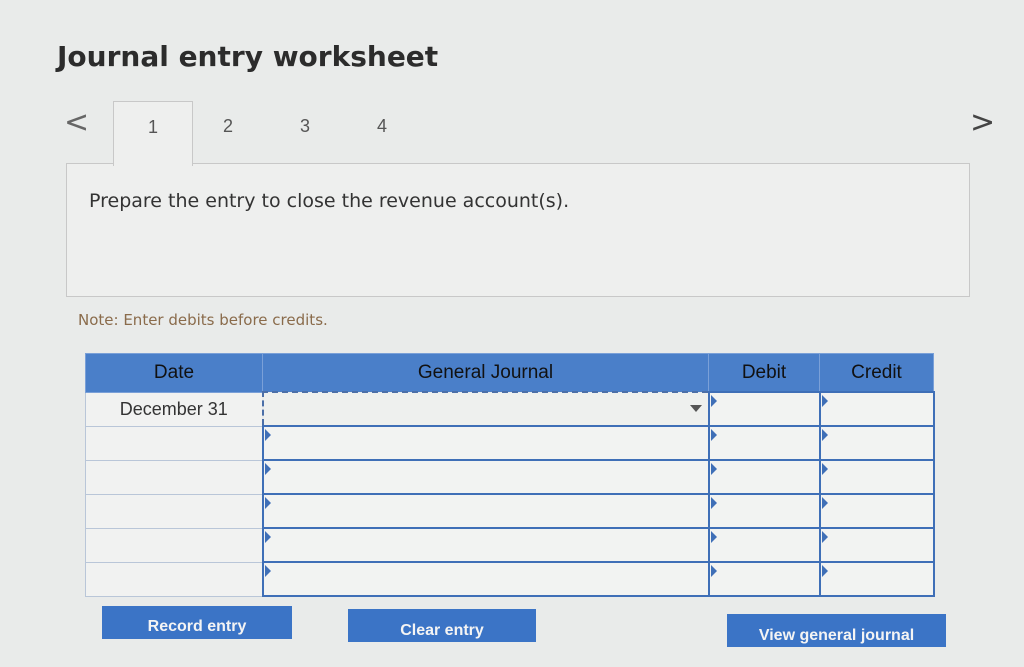 The height and width of the screenshot is (667, 1024). Describe the element at coordinates (153, 133) in the screenshot. I see `tab-1: 1` at that location.